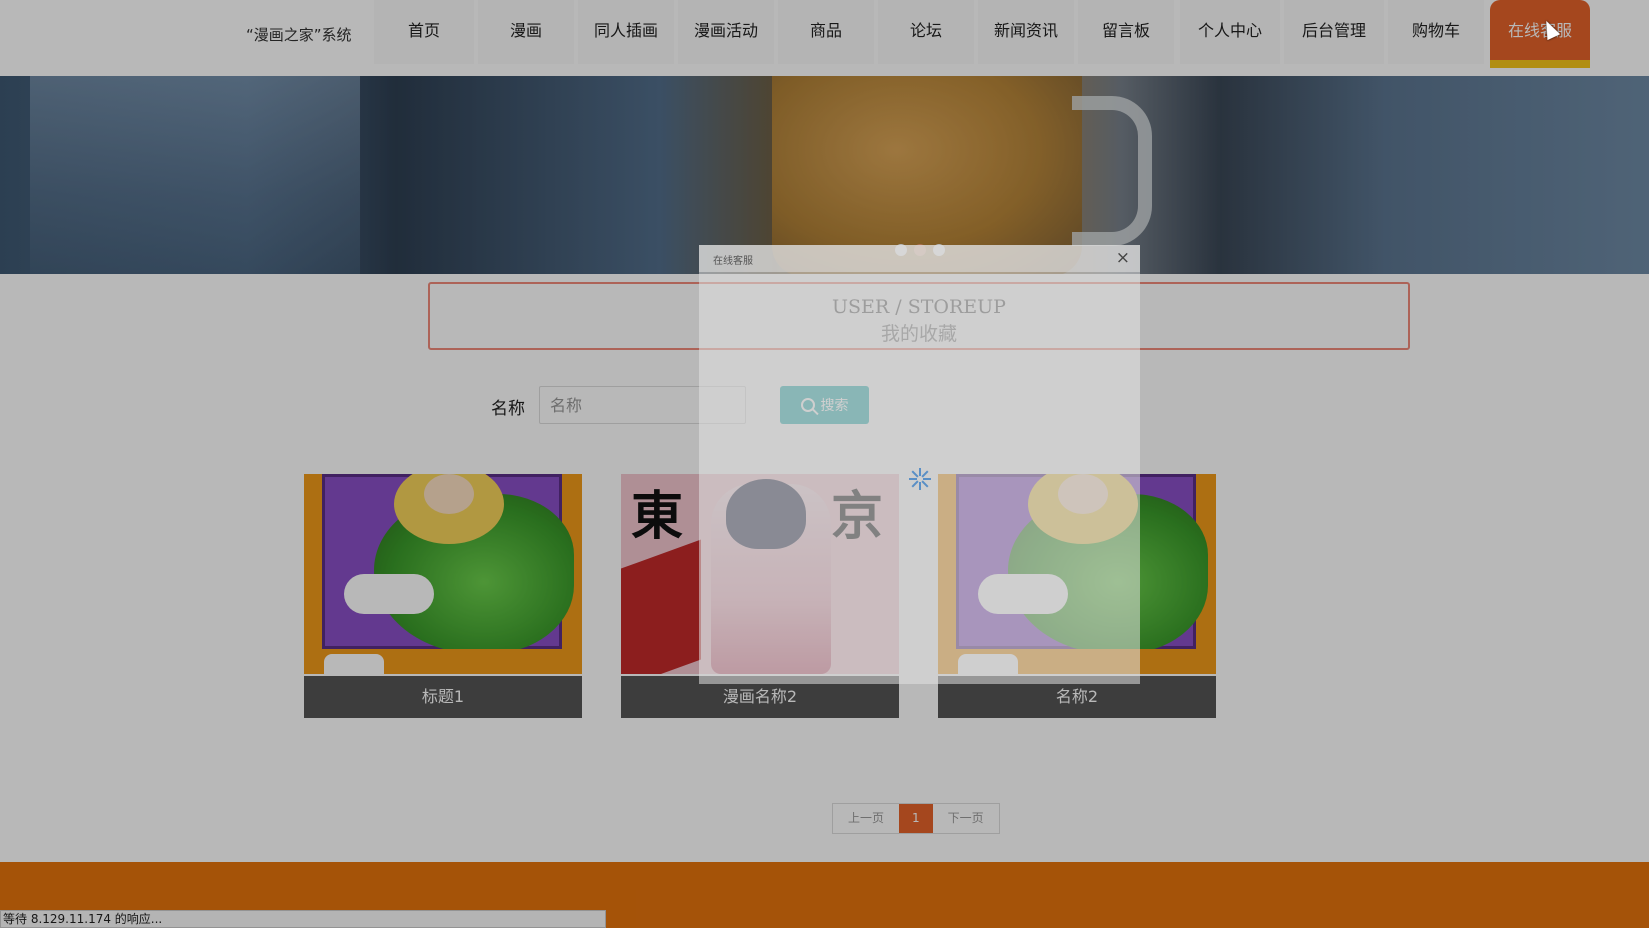 This screenshot has height=928, width=1649. What do you see at coordinates (1123, 258) in the screenshot?
I see `close-icon: ×` at bounding box center [1123, 258].